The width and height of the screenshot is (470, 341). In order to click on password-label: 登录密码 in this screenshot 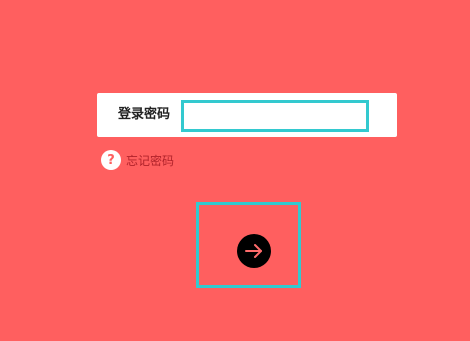, I will do `click(144, 114)`.